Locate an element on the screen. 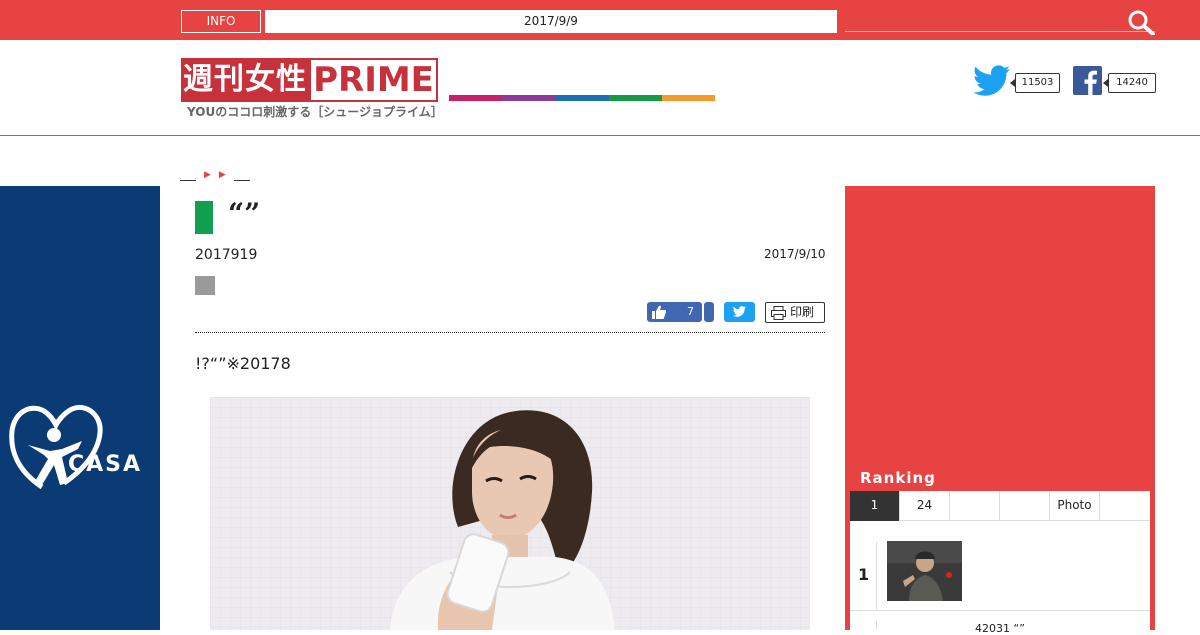 The height and width of the screenshot is (635, 1200). facebook-like-button: 7 is located at coordinates (674, 312).